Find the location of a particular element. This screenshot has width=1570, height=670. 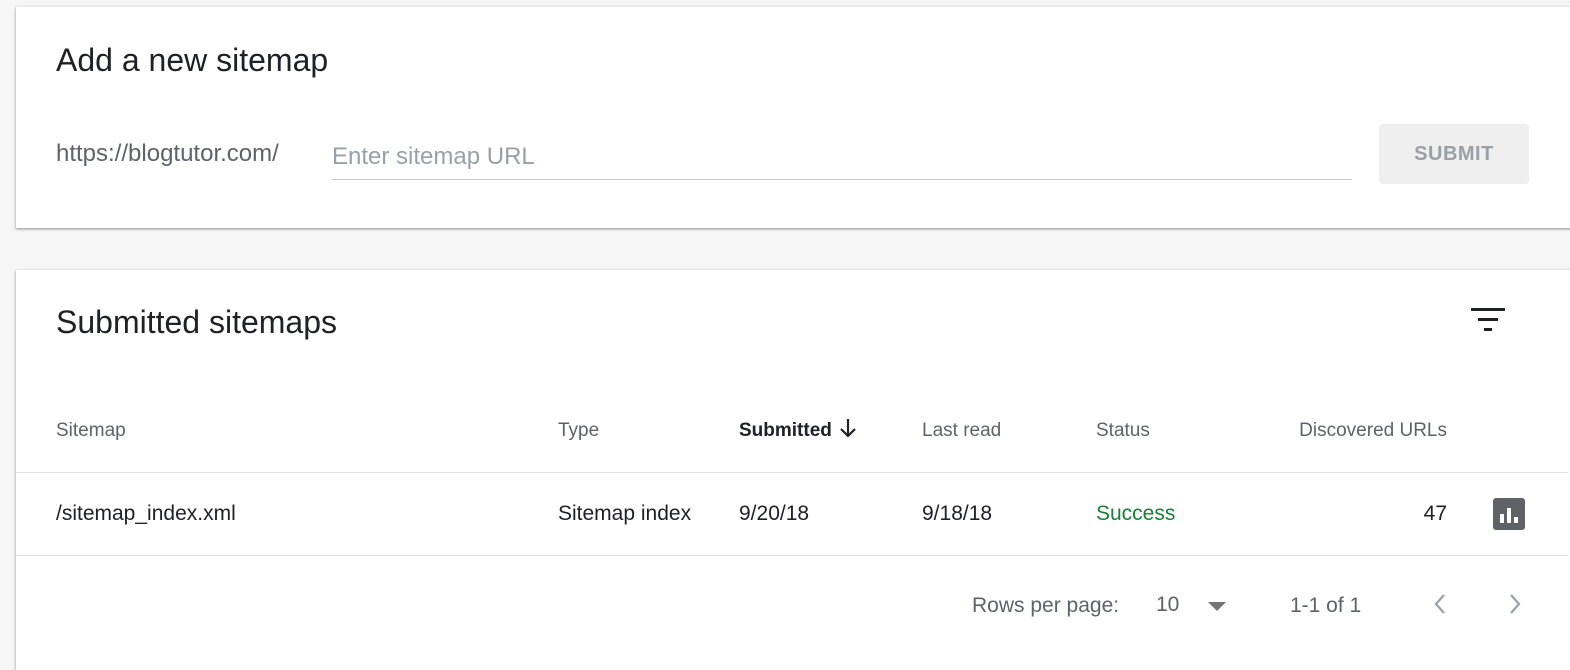

filter-icon is located at coordinates (1488, 319).